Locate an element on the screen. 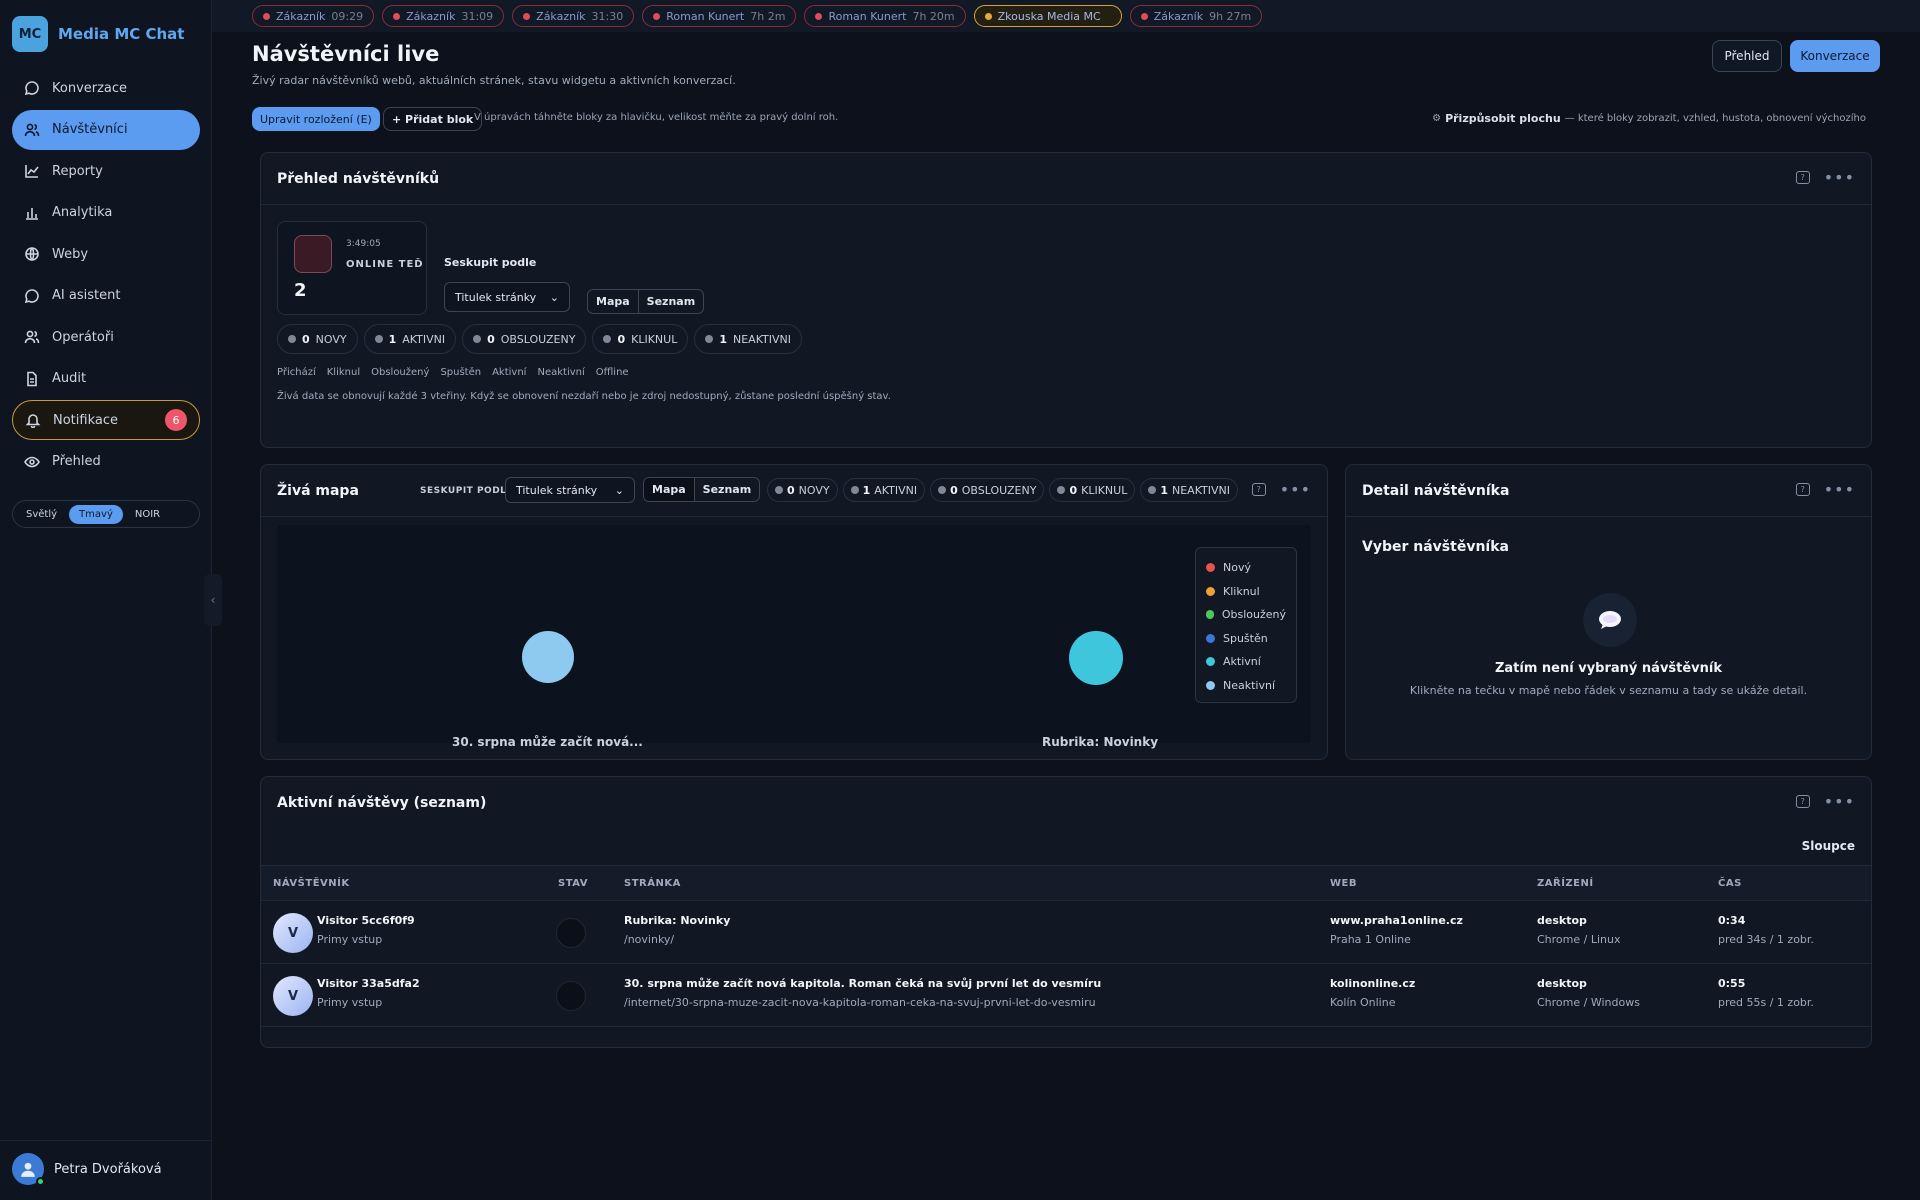  conversation-tab: Zákazník 31:09 is located at coordinates (443, 16).